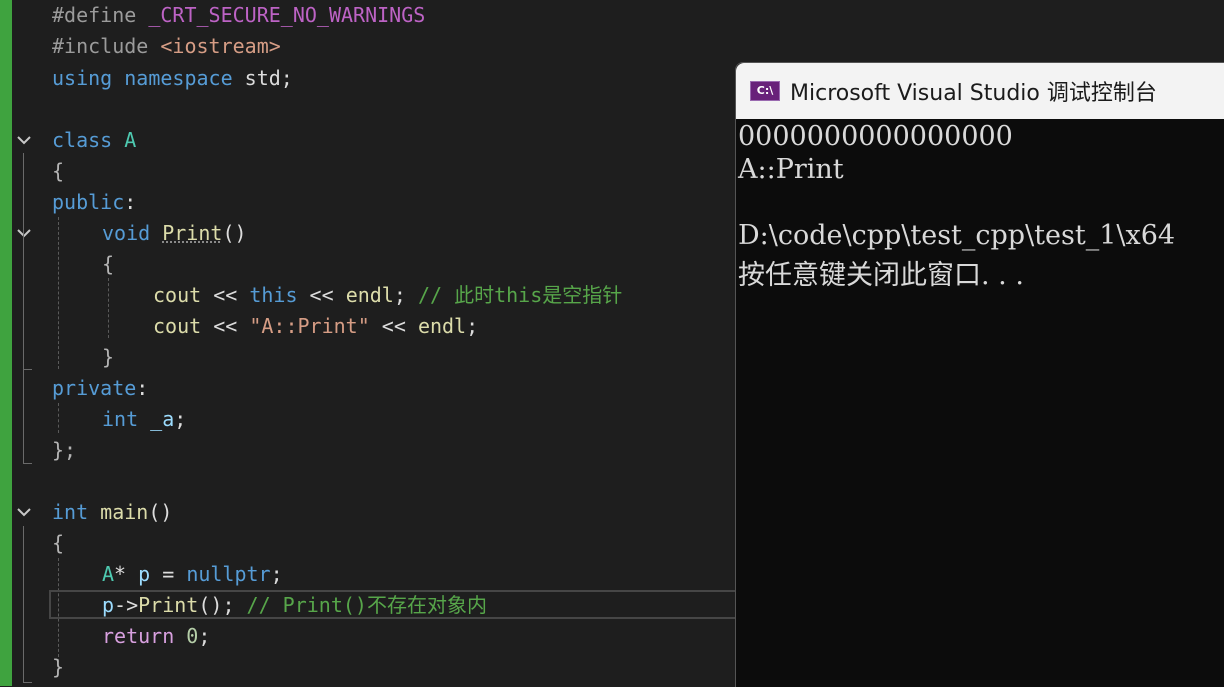 The height and width of the screenshot is (687, 1224). What do you see at coordinates (881, 275) in the screenshot?
I see `console-output-line: 按任意键关闭此窗口. . .` at bounding box center [881, 275].